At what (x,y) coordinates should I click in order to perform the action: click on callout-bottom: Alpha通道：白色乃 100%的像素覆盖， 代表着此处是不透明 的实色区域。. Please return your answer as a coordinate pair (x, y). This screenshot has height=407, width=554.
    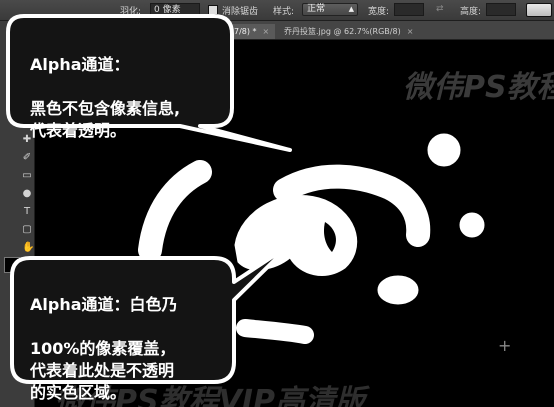
    Looking at the image, I should click on (130, 338).